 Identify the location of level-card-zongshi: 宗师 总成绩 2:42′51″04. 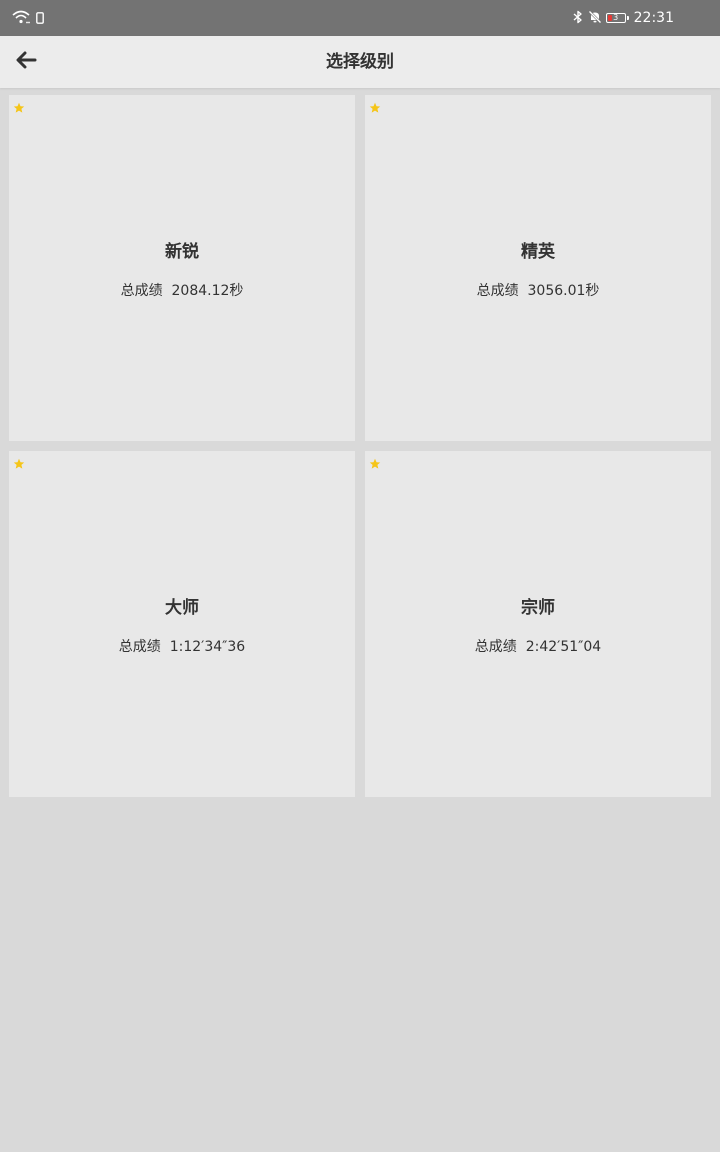
(538, 624).